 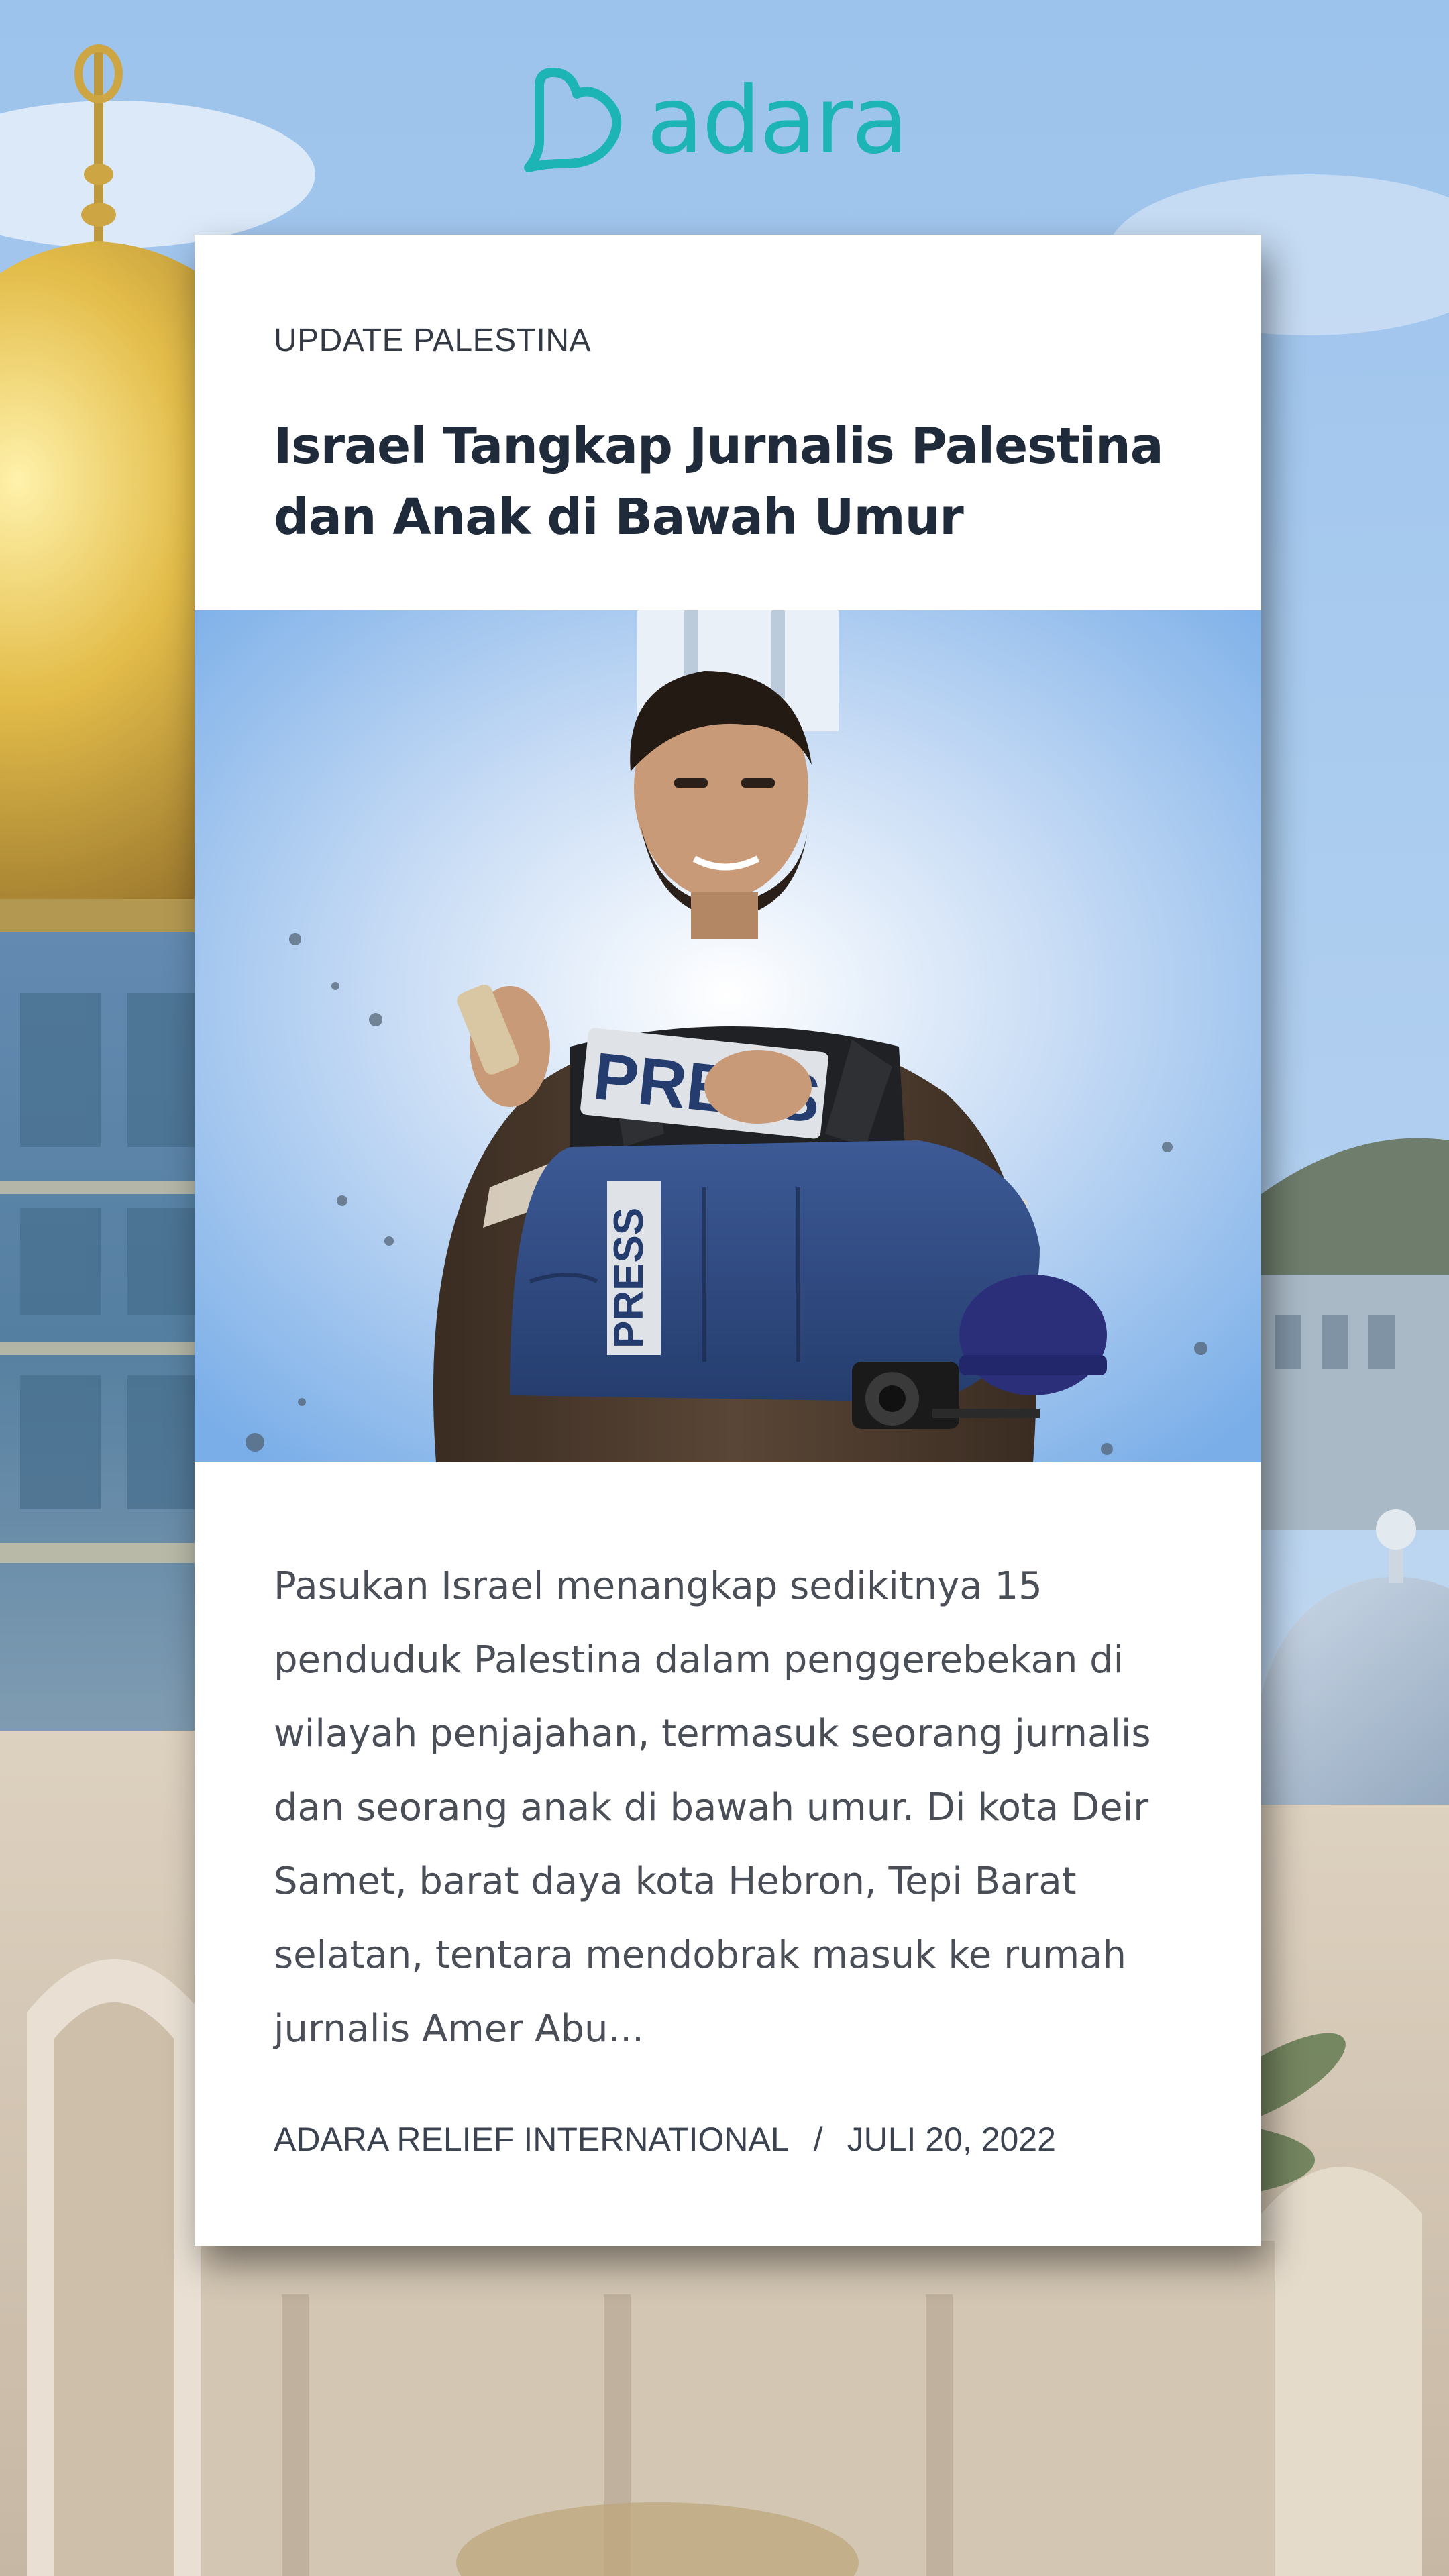 What do you see at coordinates (570, 120) in the screenshot?
I see `adara-heart-chat-icon` at bounding box center [570, 120].